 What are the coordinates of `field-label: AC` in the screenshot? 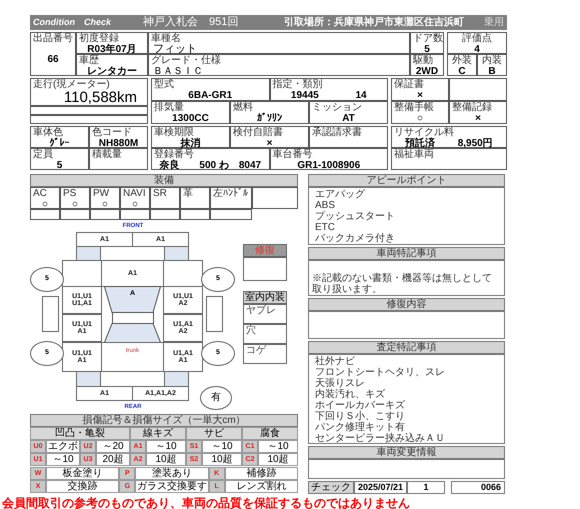 It's located at (40, 193).